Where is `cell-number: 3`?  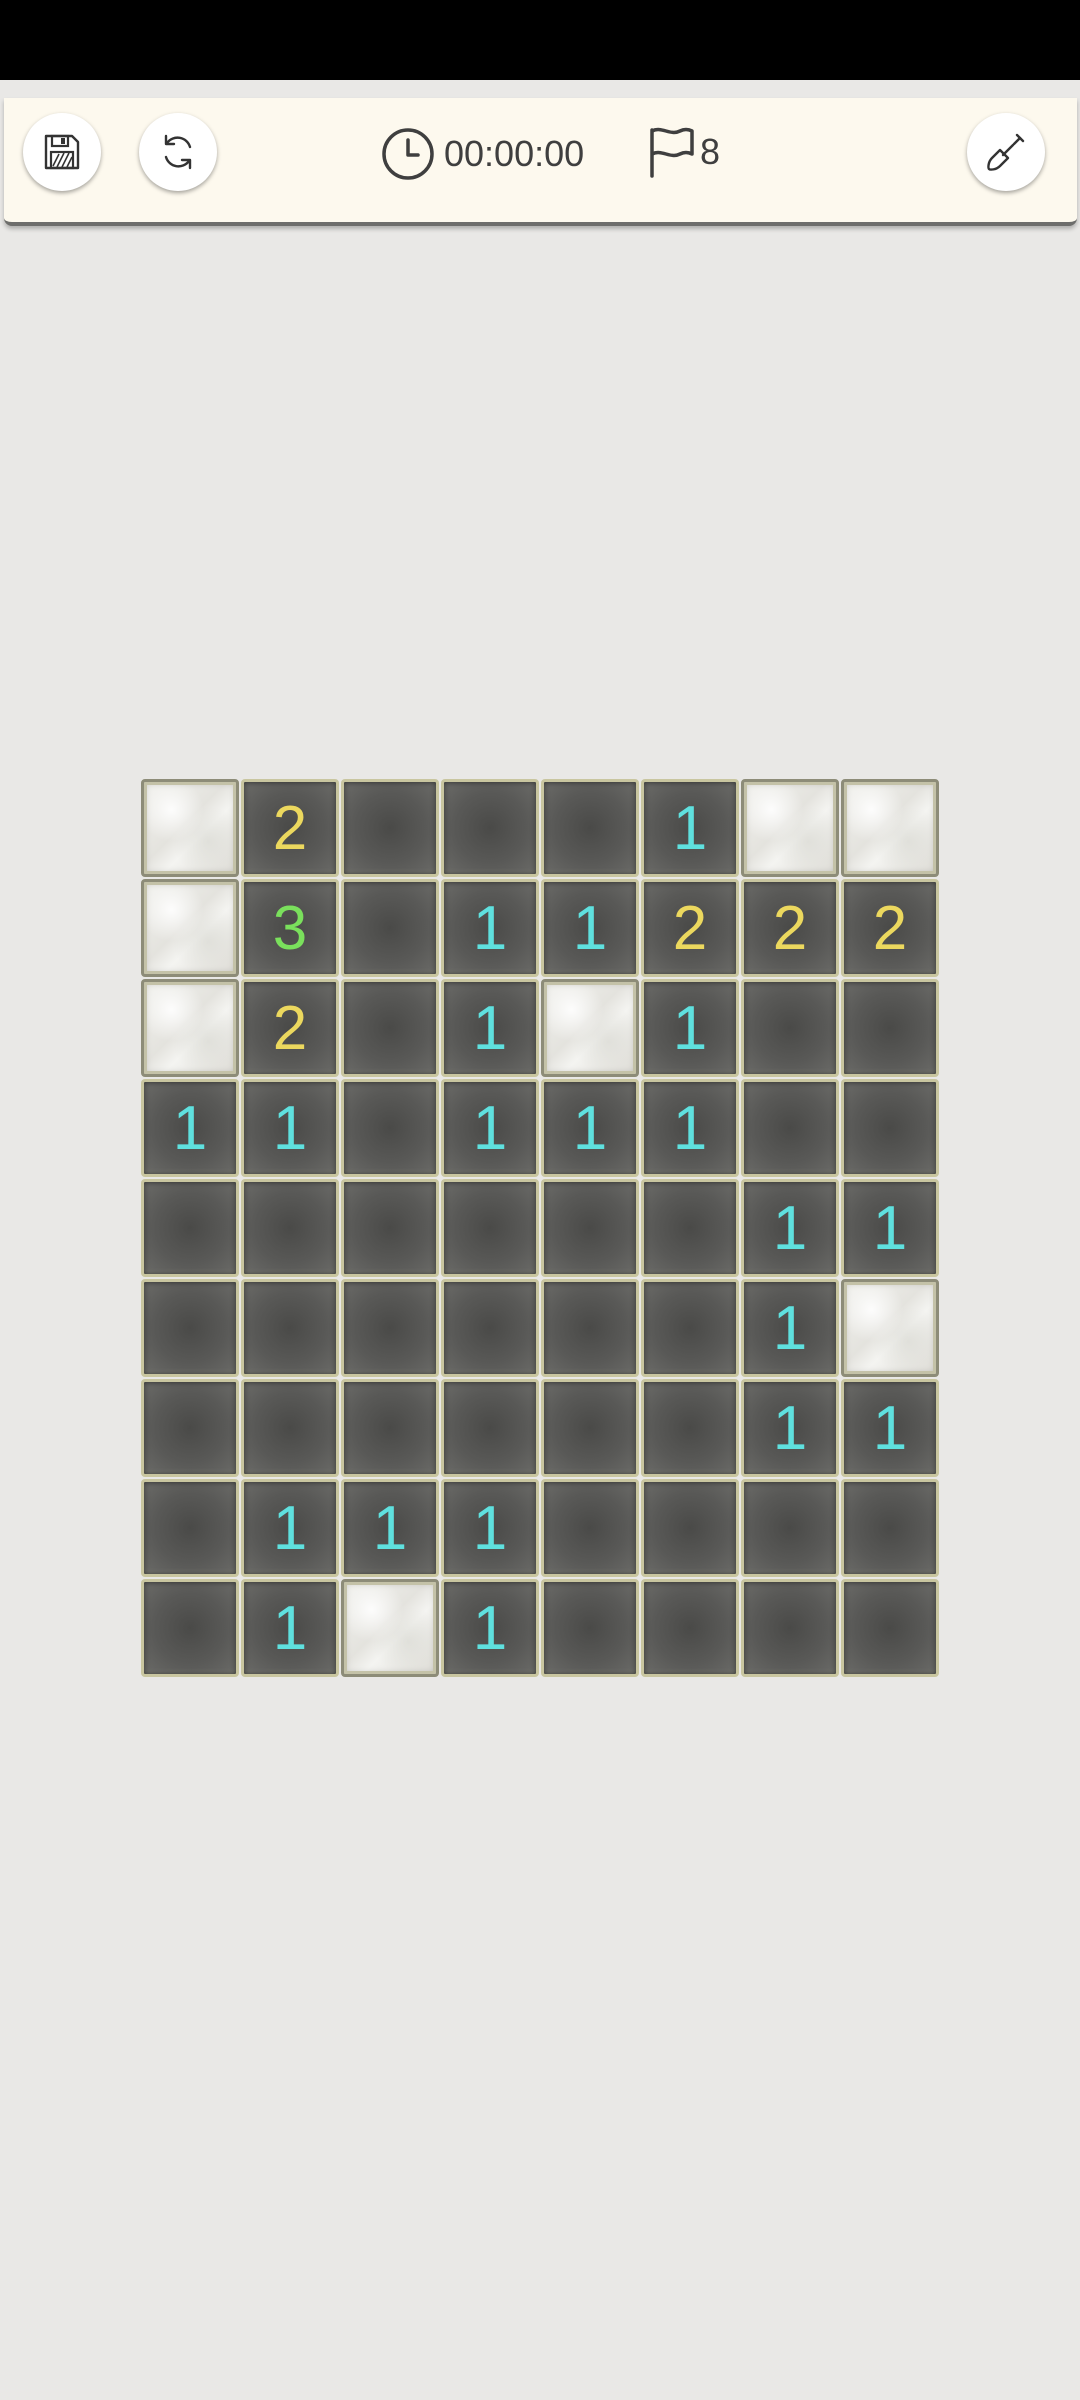
cell-number: 3 is located at coordinates (290, 928).